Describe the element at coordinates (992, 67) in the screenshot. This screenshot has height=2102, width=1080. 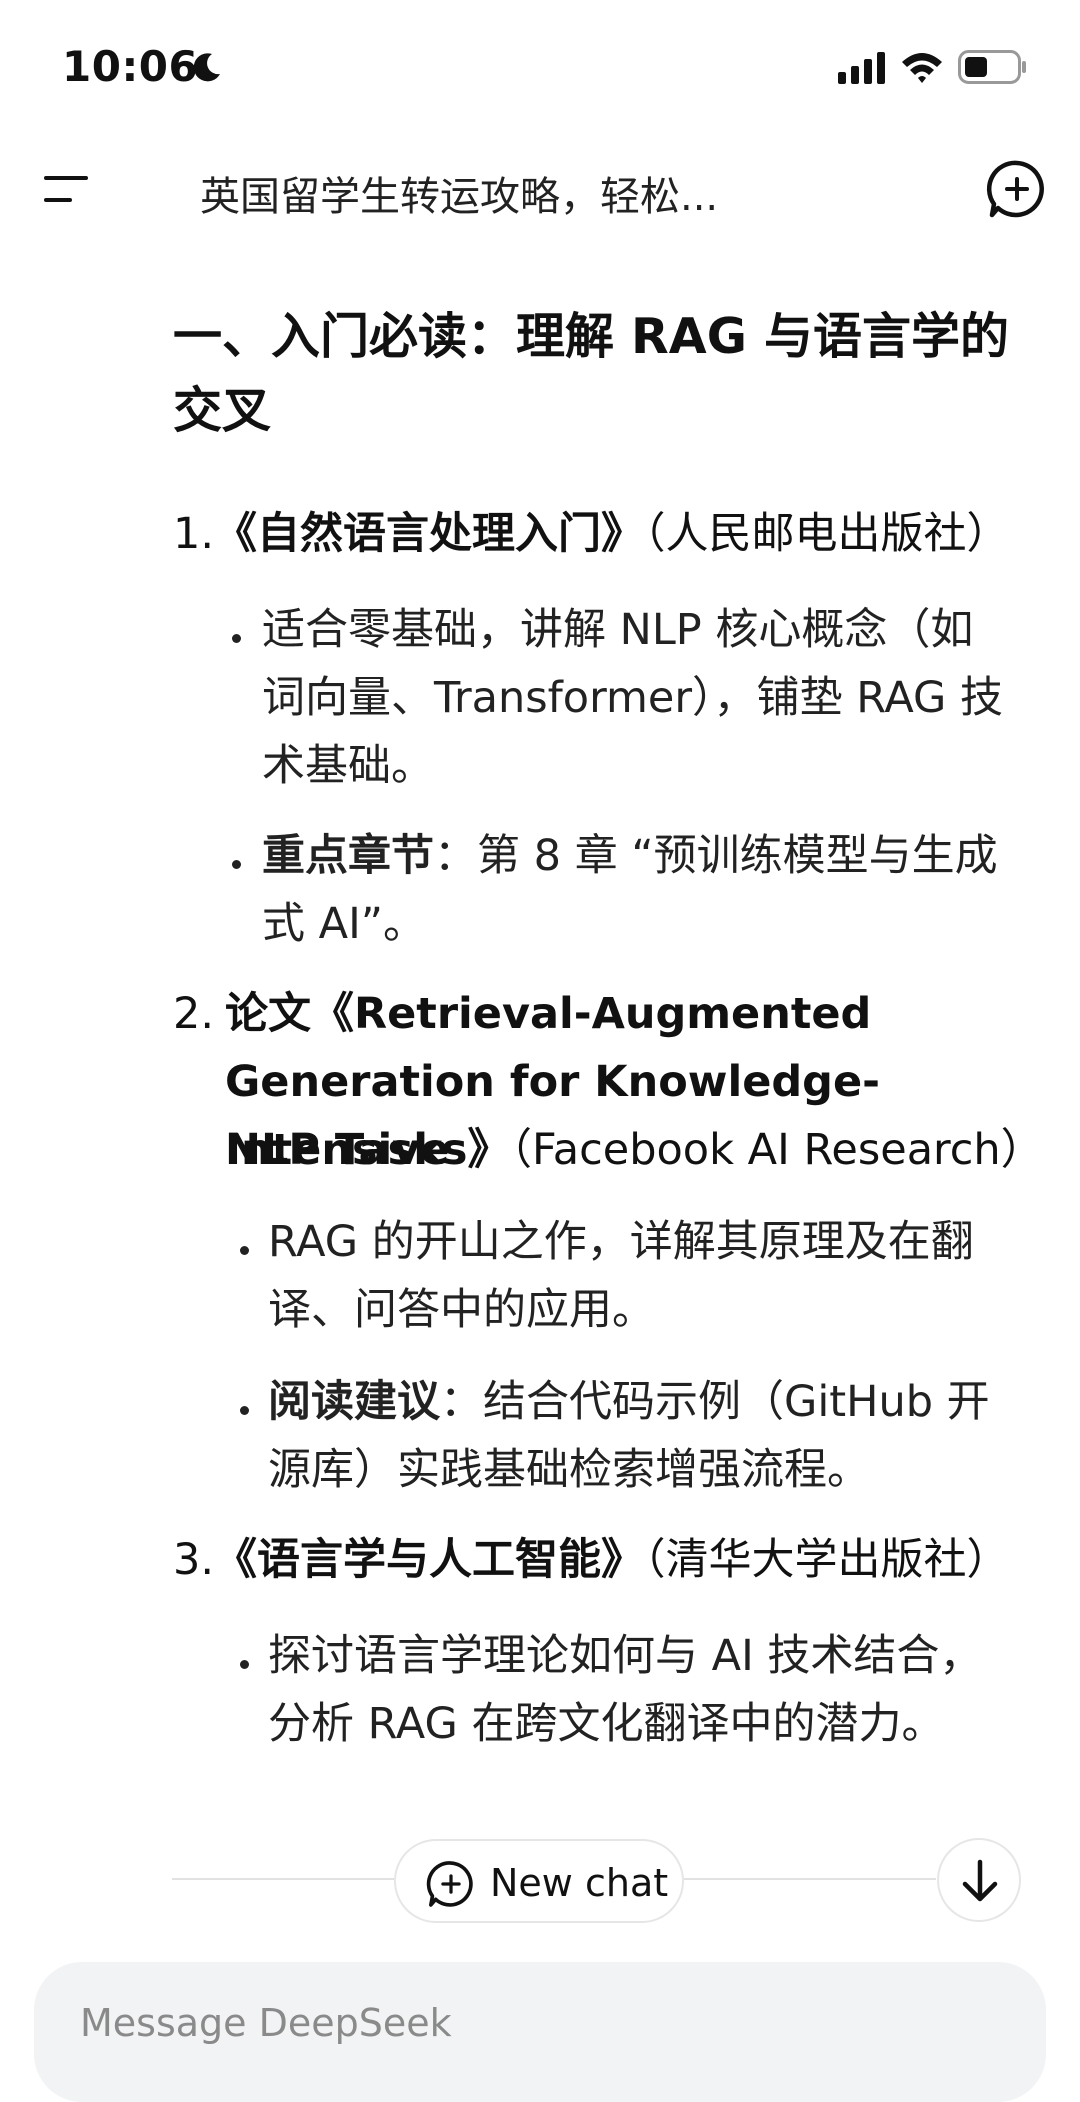
I see `battery-icon` at that location.